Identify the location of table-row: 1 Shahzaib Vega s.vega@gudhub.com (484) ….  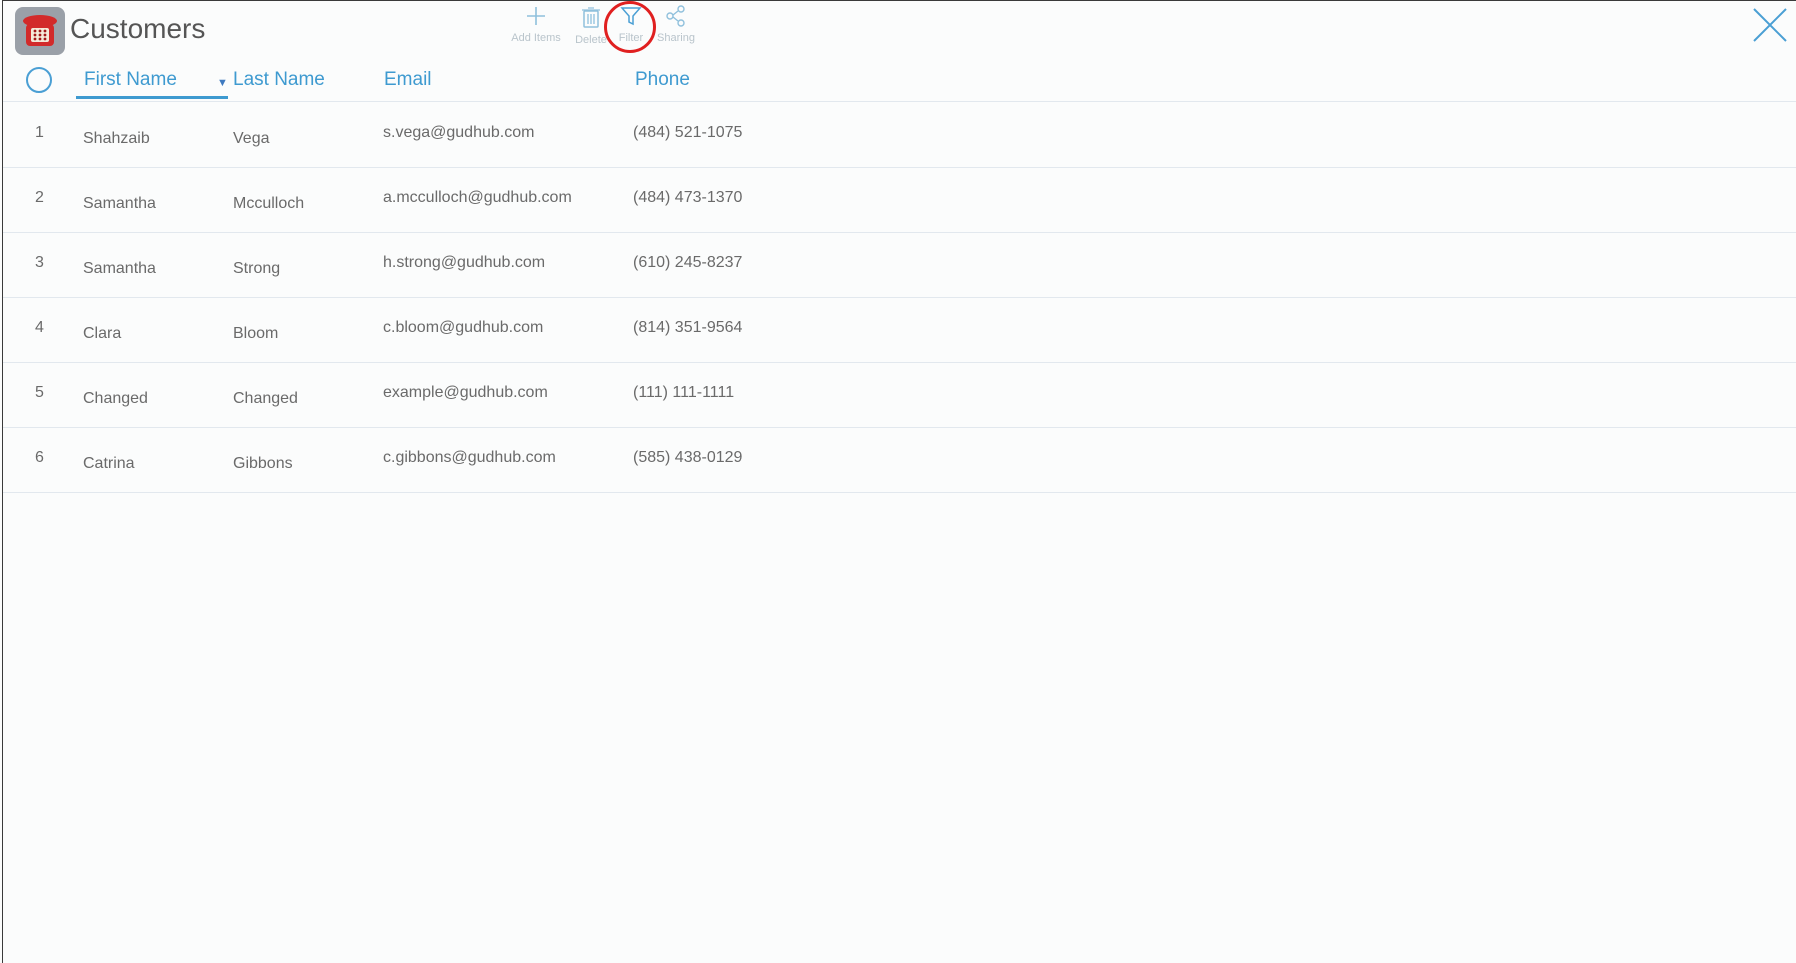
(899, 135).